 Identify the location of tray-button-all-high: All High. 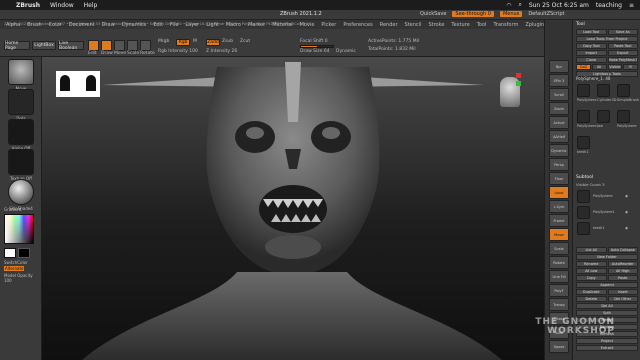
(622, 271).